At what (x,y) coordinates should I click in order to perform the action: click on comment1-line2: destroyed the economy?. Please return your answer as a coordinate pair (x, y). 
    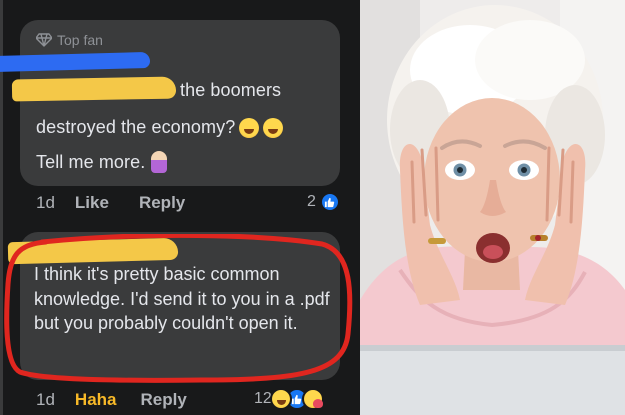
    Looking at the image, I should click on (160, 127).